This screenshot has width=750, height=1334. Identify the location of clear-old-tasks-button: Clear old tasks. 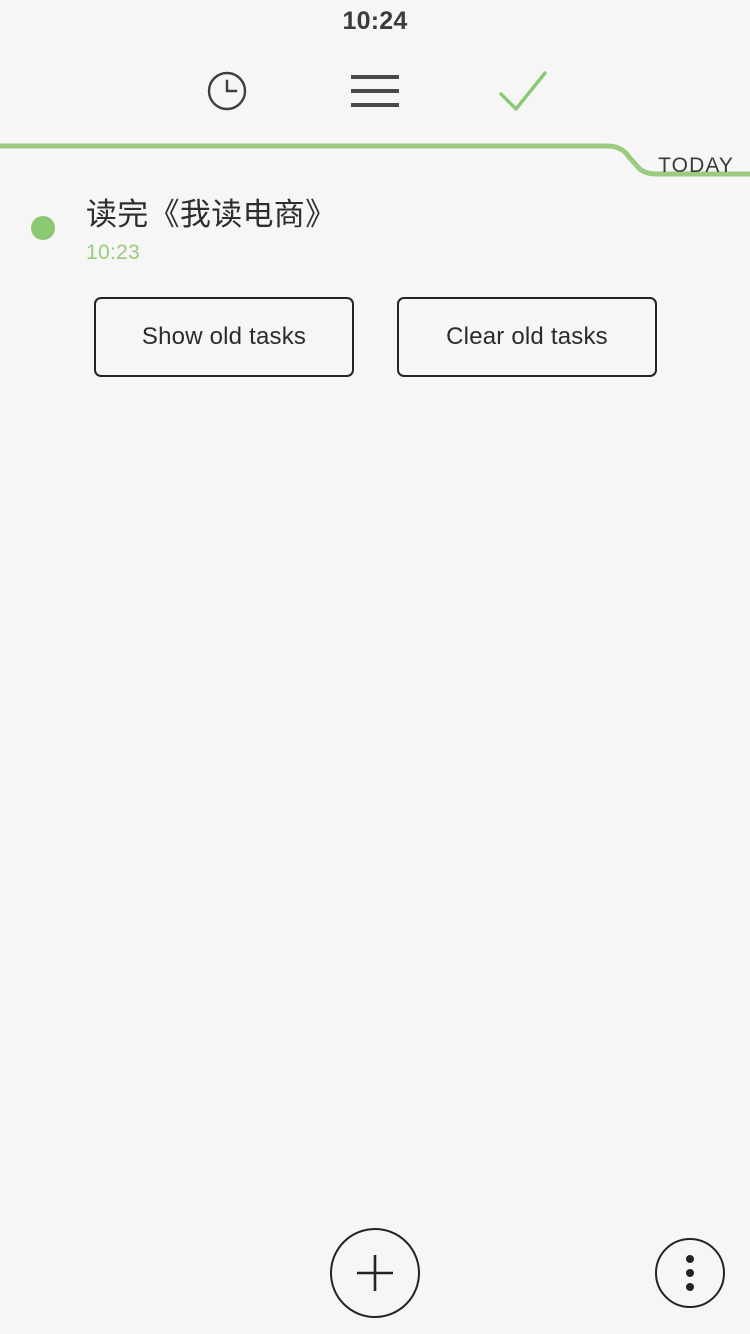
(527, 336).